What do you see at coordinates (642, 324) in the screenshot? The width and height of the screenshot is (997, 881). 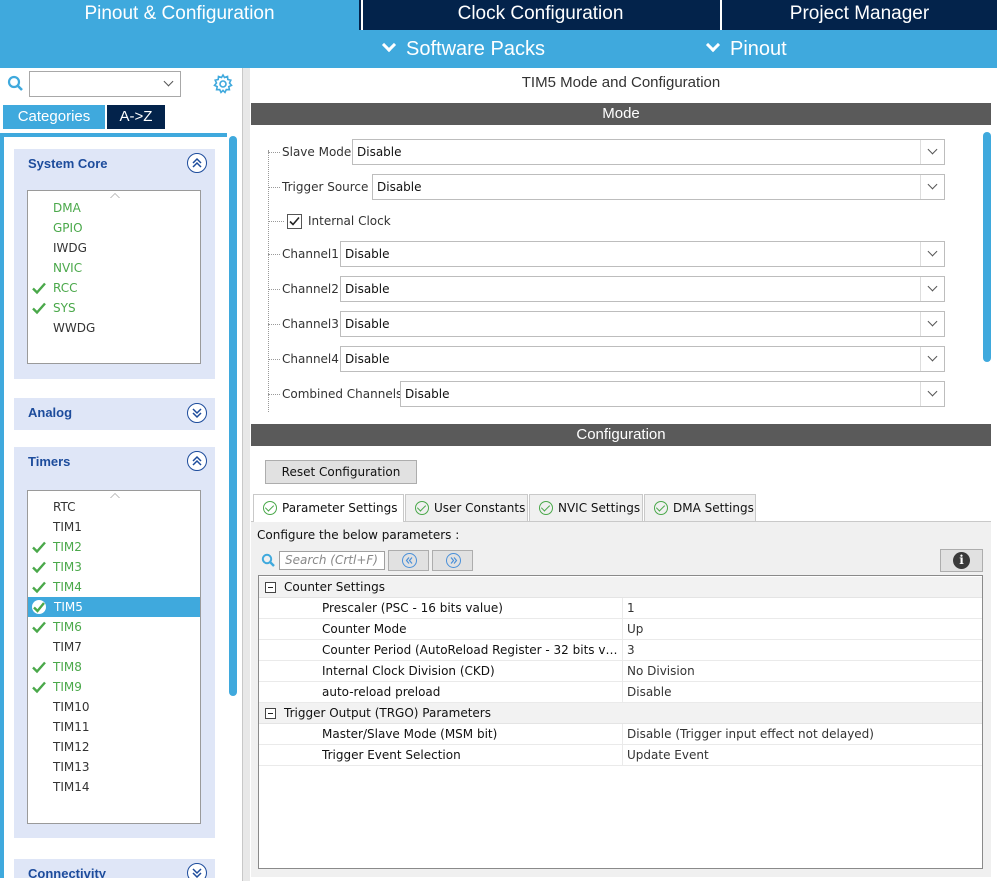 I see `channel3-select: Disable` at bounding box center [642, 324].